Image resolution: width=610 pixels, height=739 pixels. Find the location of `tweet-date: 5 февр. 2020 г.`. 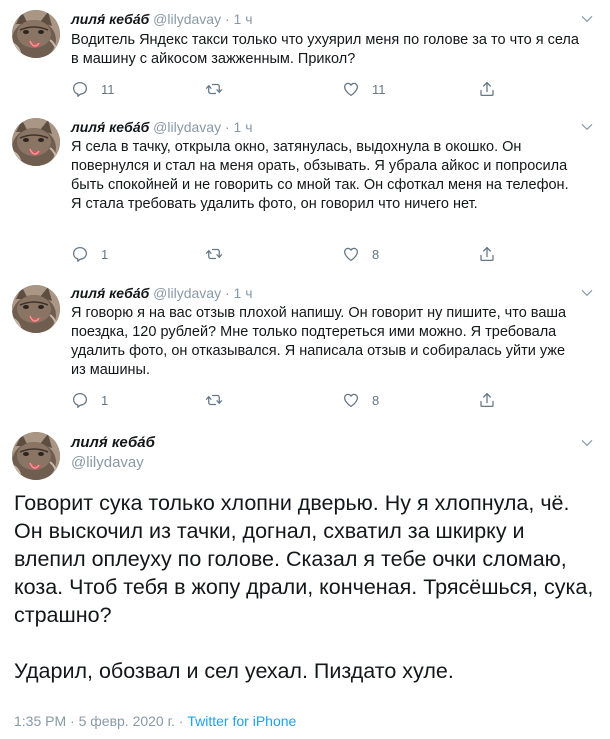

tweet-date: 5 февр. 2020 г. is located at coordinates (127, 721).